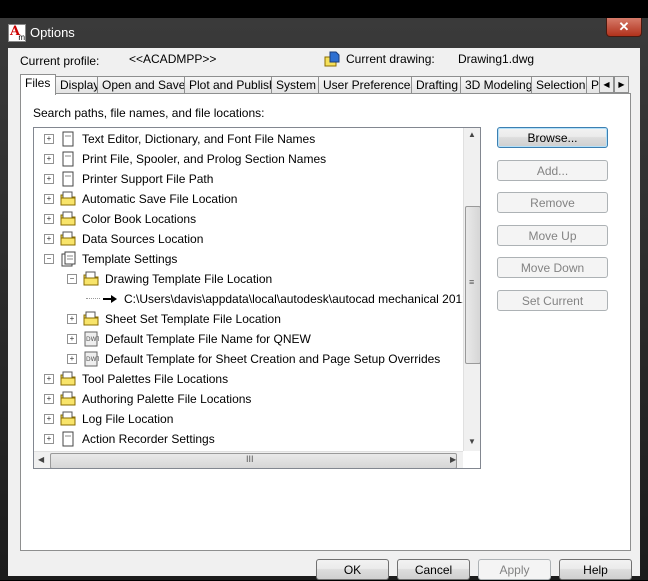 The width and height of the screenshot is (648, 581). I want to click on tree-item-label: Data Sources Location, so click(143, 239).